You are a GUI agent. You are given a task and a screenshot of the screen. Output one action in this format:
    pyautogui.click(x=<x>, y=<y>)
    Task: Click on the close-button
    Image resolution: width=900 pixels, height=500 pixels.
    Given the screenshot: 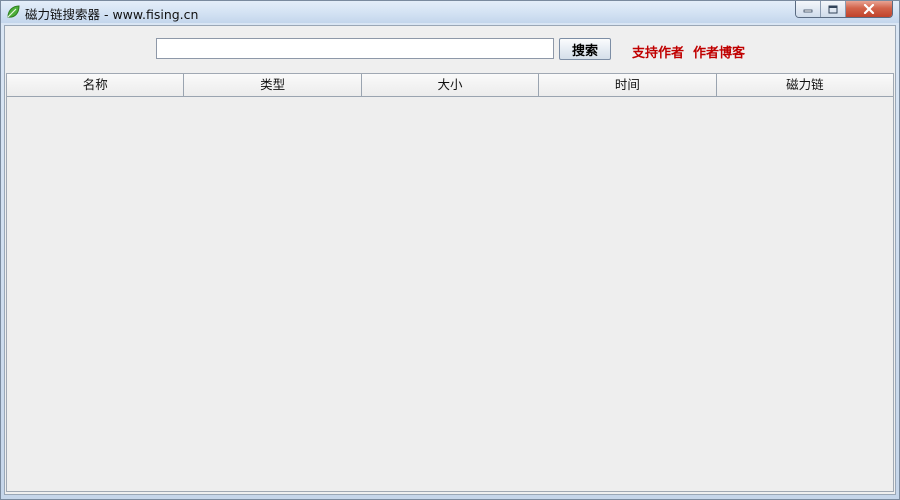 What is the action you would take?
    pyautogui.click(x=869, y=9)
    